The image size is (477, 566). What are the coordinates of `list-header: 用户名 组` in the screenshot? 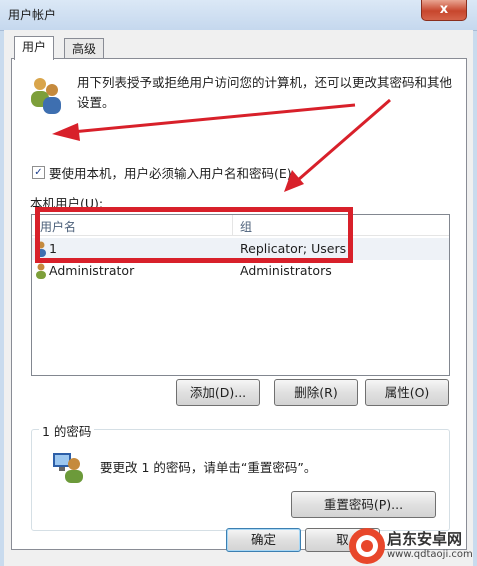 It's located at (240, 225).